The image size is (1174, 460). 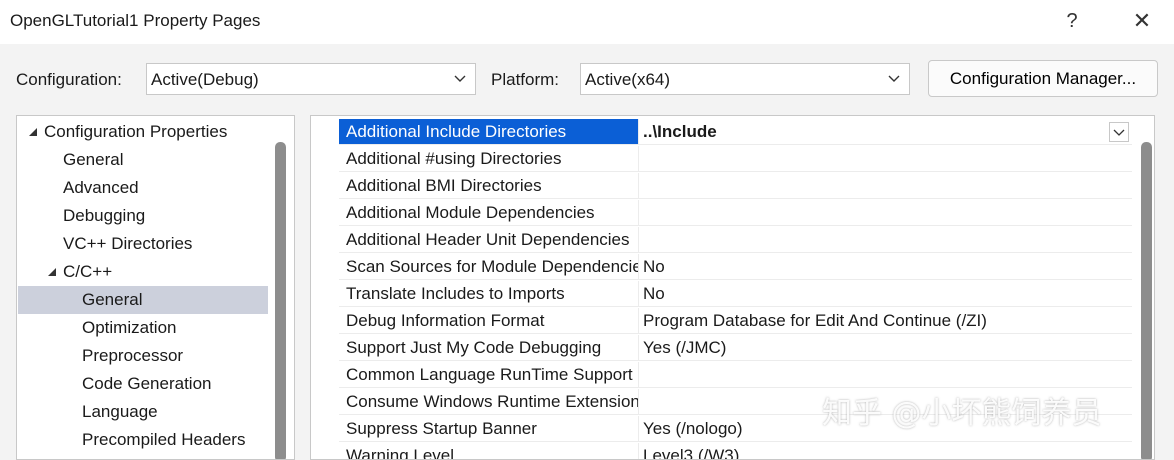 What do you see at coordinates (488, 429) in the screenshot?
I see `property-name: Suppress Startup Banner` at bounding box center [488, 429].